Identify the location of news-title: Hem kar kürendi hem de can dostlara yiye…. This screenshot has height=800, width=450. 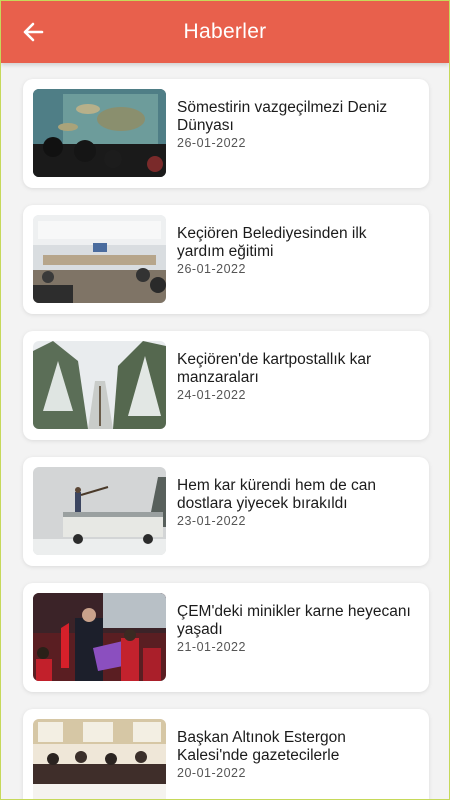
(277, 494).